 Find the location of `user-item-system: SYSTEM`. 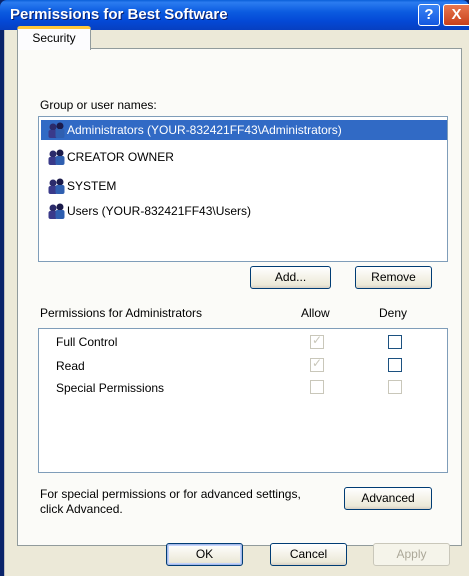

user-item-system: SYSTEM is located at coordinates (244, 186).